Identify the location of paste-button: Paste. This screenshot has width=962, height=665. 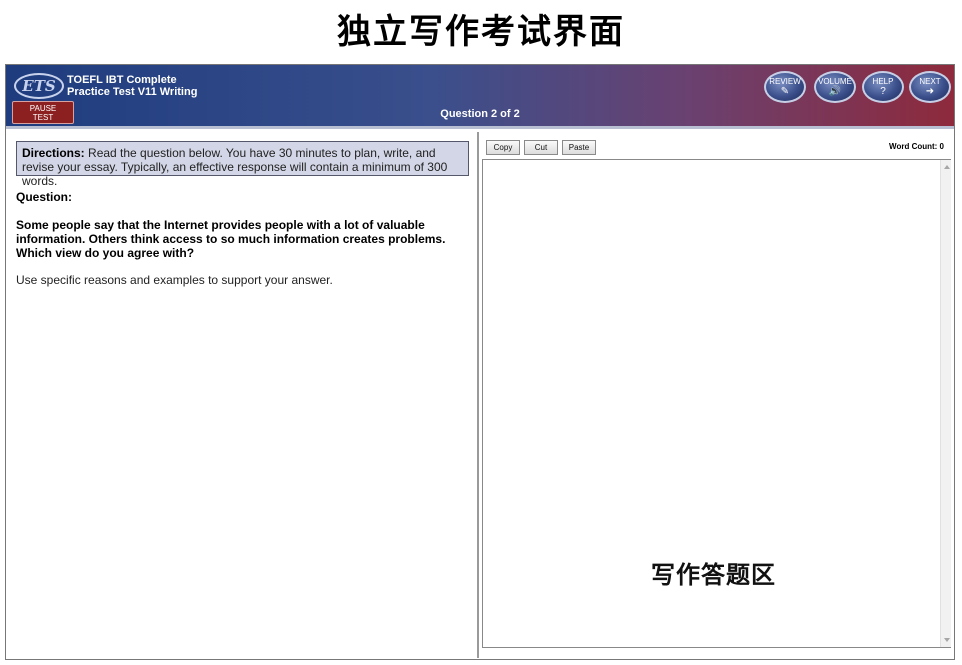
(579, 147).